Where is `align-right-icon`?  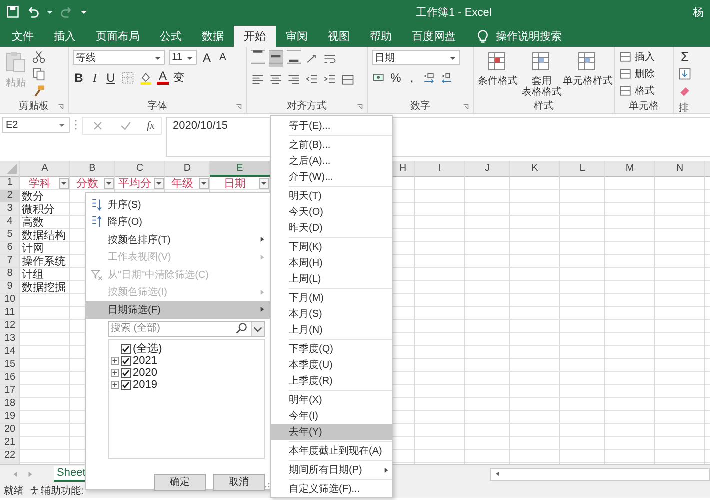
align-right-icon is located at coordinates (294, 80).